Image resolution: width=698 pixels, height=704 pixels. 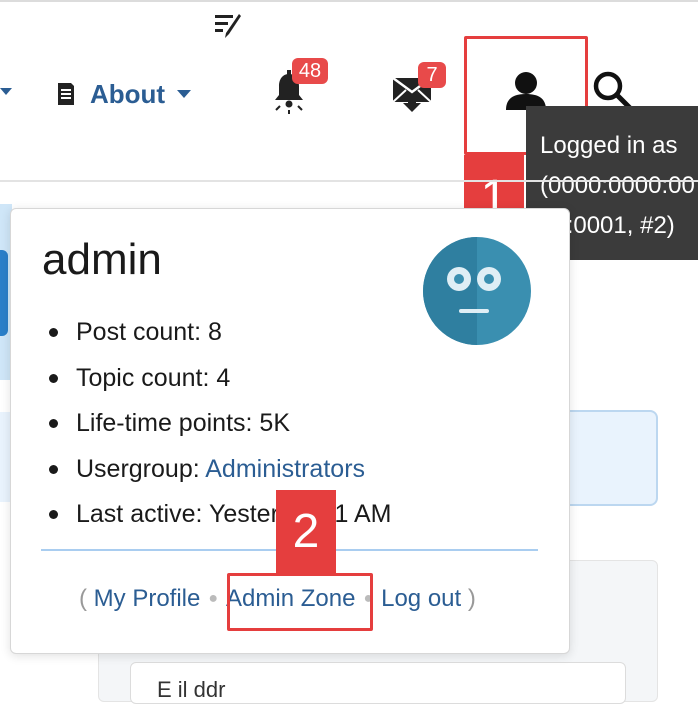 What do you see at coordinates (5, 457) in the screenshot?
I see `background-panel-left` at bounding box center [5, 457].